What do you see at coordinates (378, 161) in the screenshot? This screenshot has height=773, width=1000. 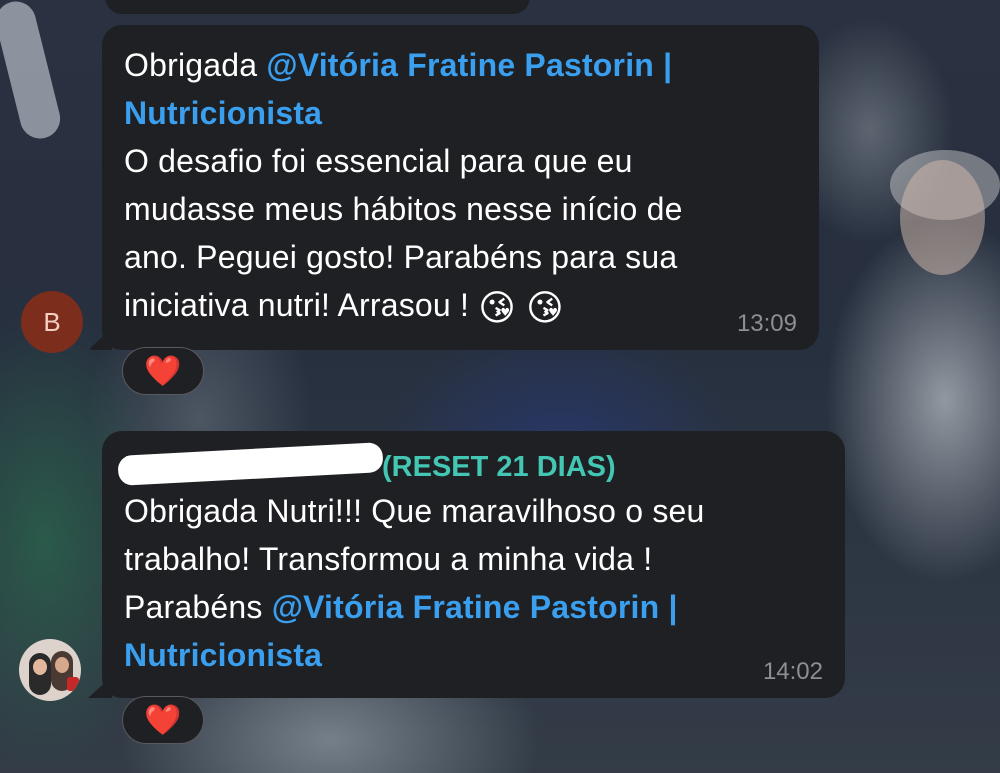 I see `message-line: O desafio foi essencial para que eu` at bounding box center [378, 161].